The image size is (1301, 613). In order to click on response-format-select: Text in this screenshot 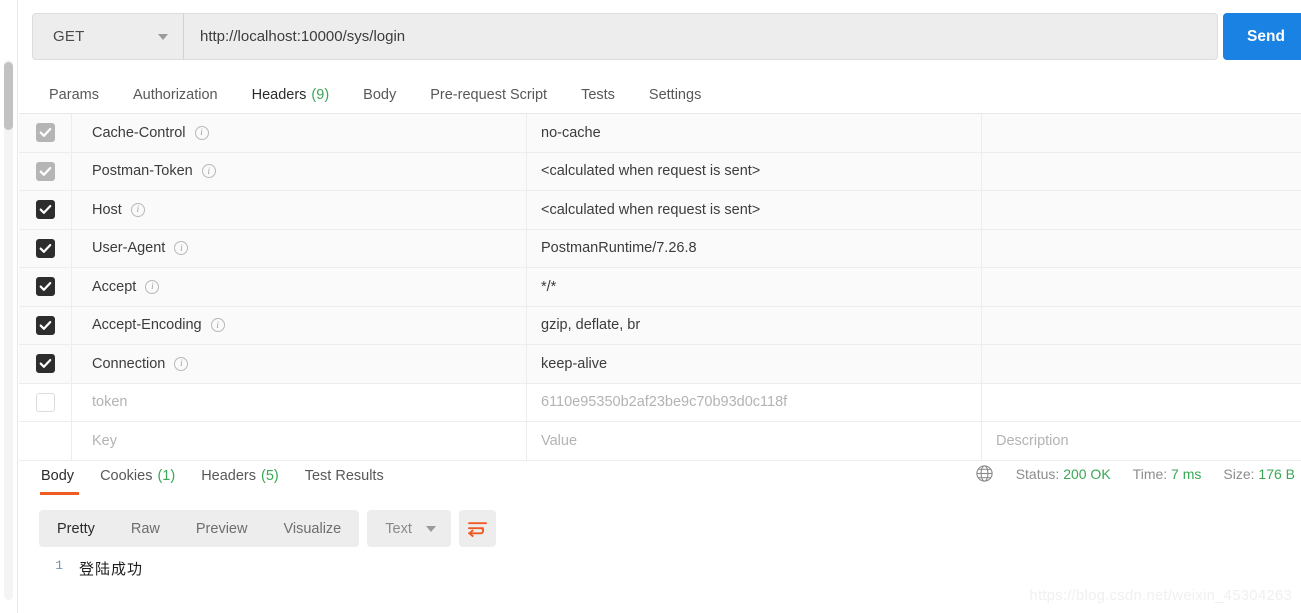, I will do `click(409, 528)`.